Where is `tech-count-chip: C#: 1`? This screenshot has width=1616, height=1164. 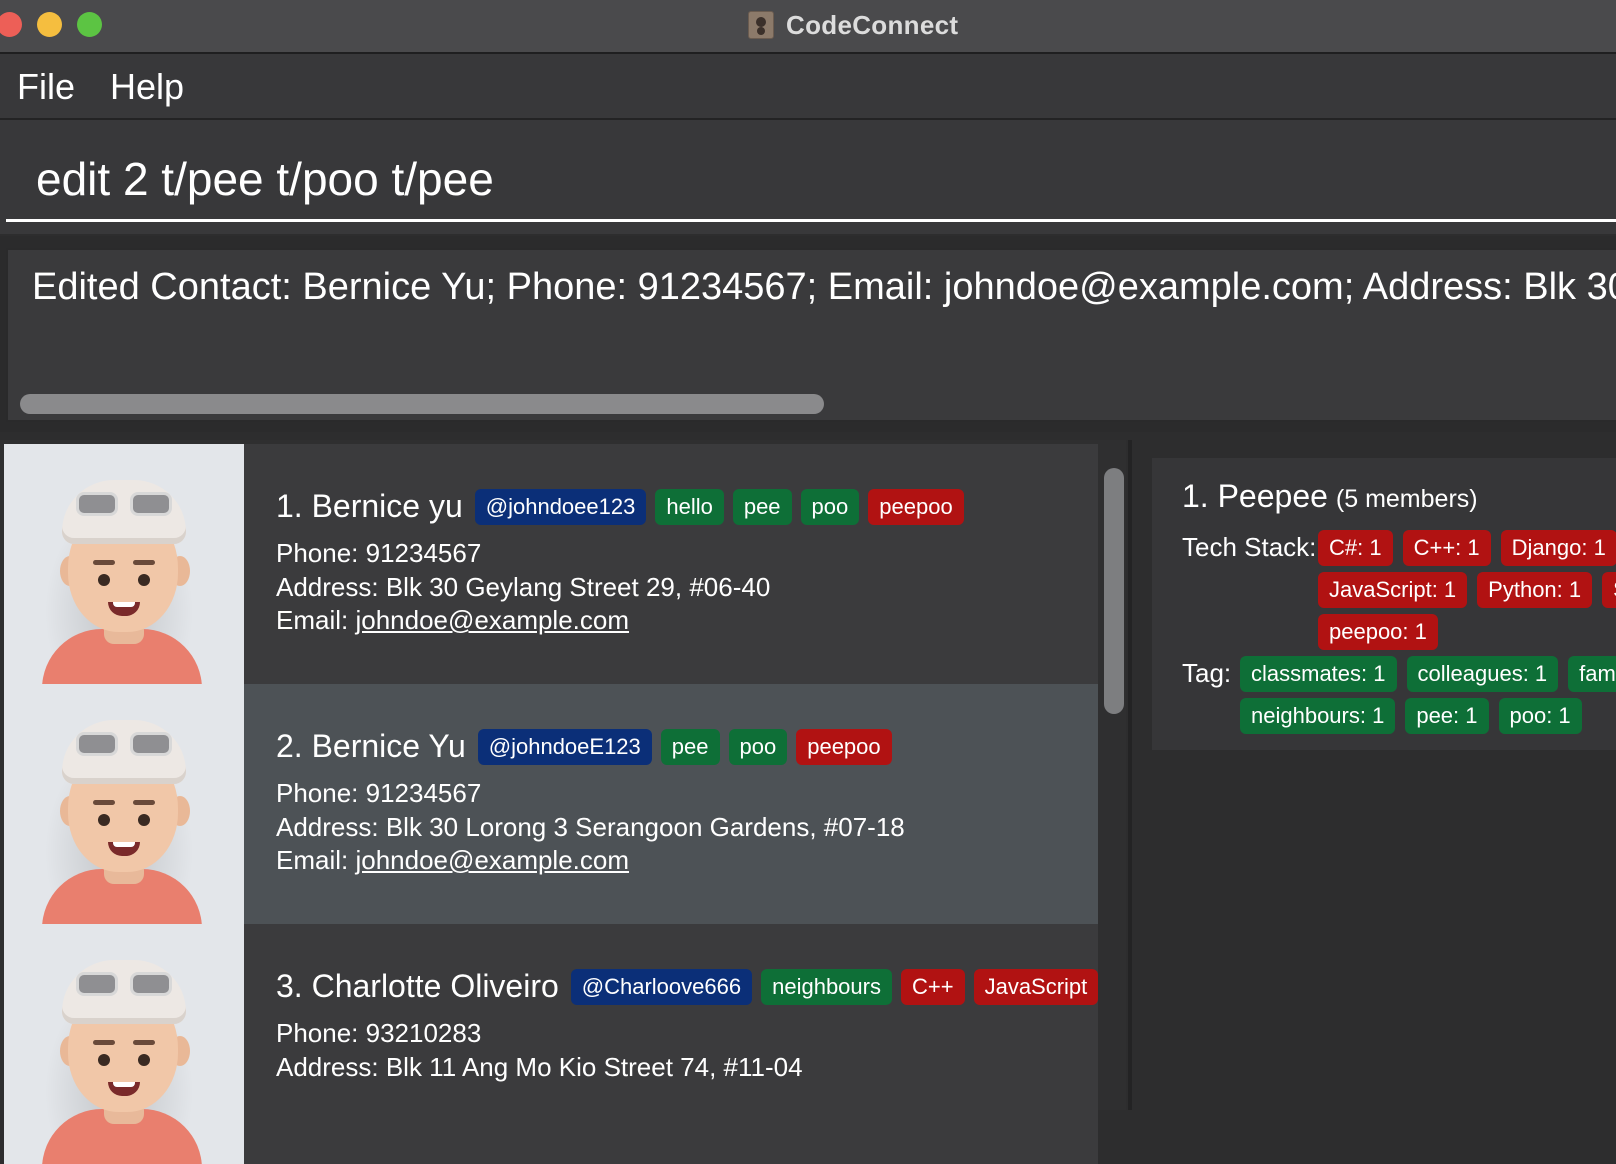
tech-count-chip: C#: 1 is located at coordinates (1355, 548).